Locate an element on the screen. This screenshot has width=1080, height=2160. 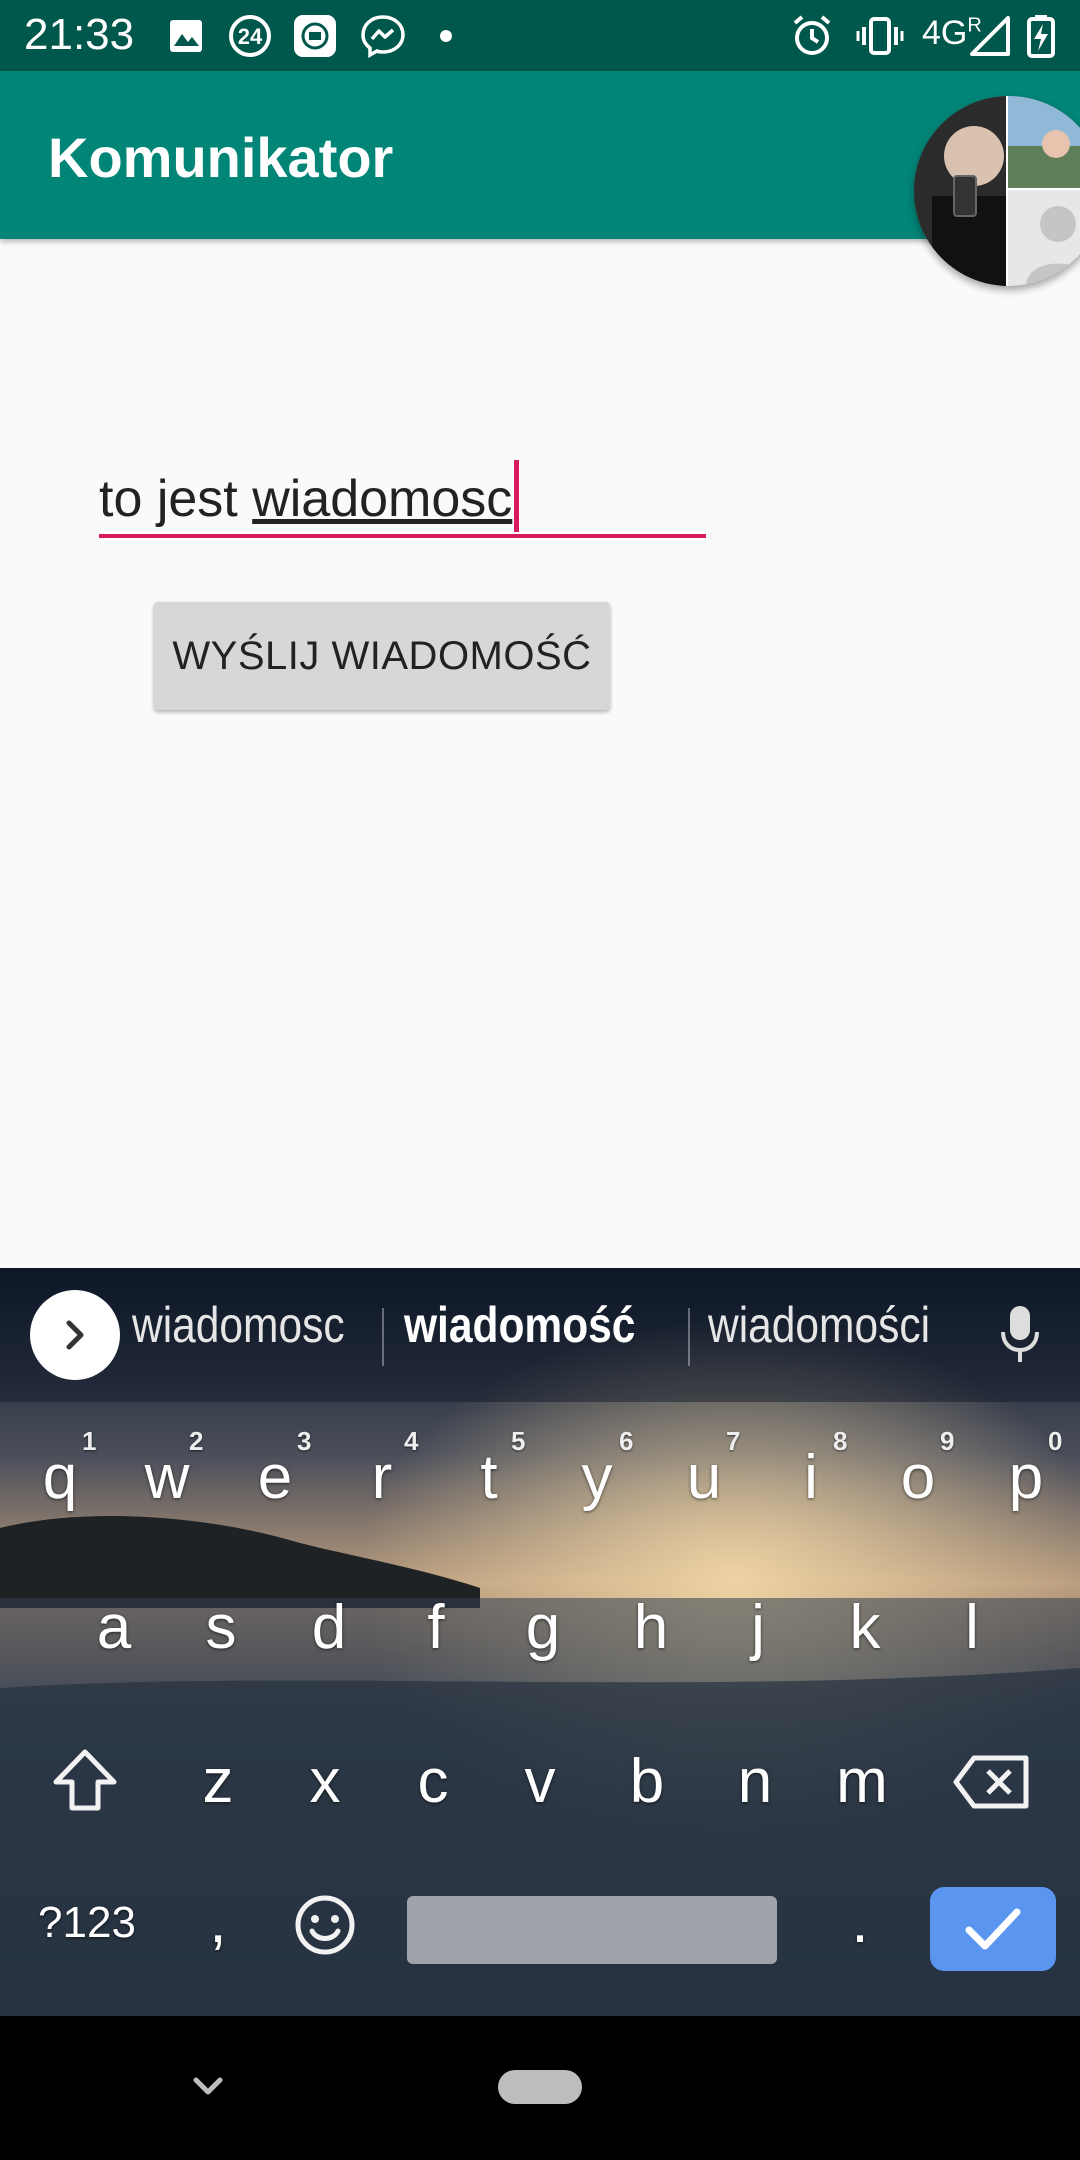
key-n: n is located at coordinates (755, 1781).